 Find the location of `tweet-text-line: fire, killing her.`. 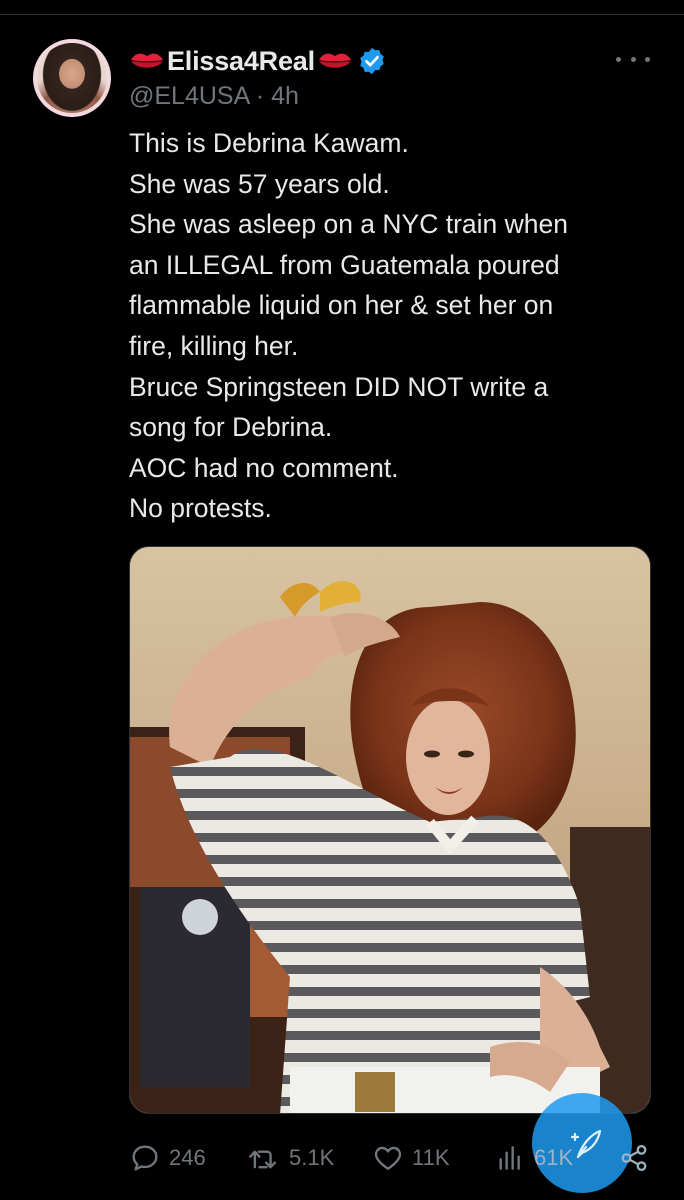

tweet-text-line: fire, killing her. is located at coordinates (214, 345).